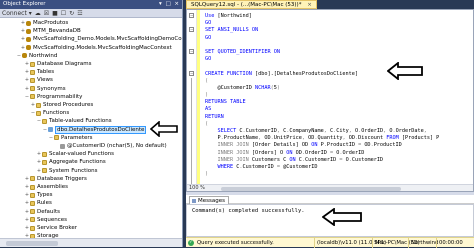  Describe the element at coordinates (79, 13) in the screenshot. I see `summary-icon: ☲` at that location.